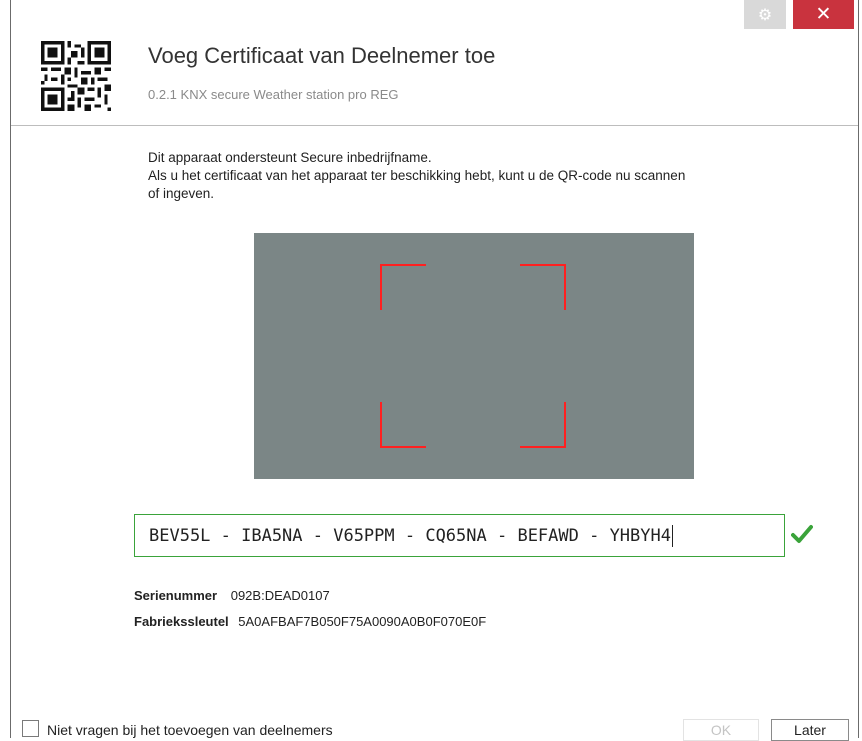 The height and width of the screenshot is (741, 862). What do you see at coordinates (362, 621) in the screenshot?
I see `factory-key-value: 5A0AFBAF7B050F75A0090A0B0F070E0F` at bounding box center [362, 621].